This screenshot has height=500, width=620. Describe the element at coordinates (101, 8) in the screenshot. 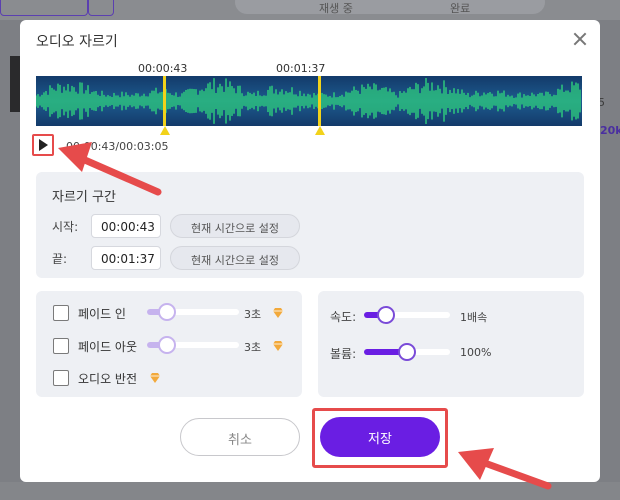

I see `background-dropdown-button` at that location.